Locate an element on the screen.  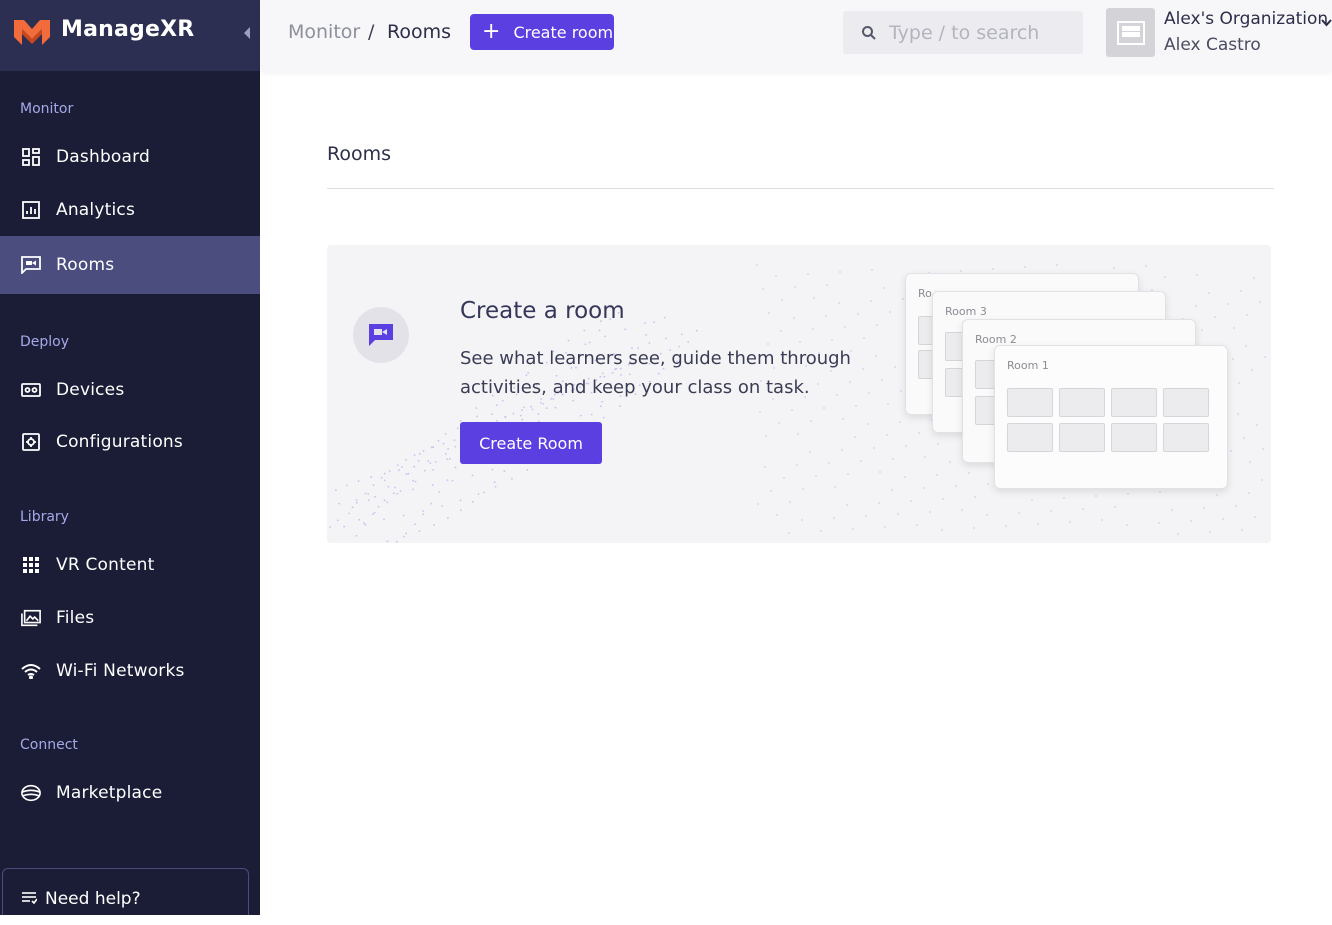
need-help-button: Need help? is located at coordinates (125, 891).